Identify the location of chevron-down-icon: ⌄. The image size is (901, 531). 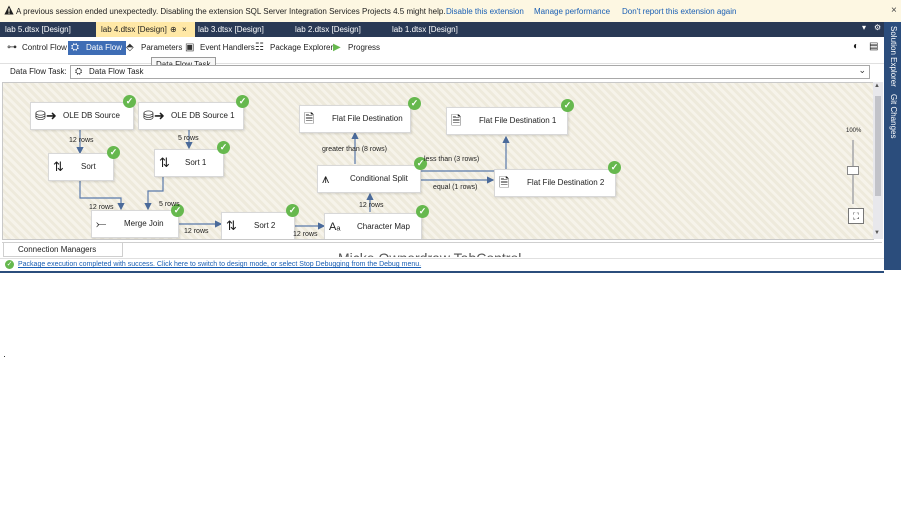
(862, 70).